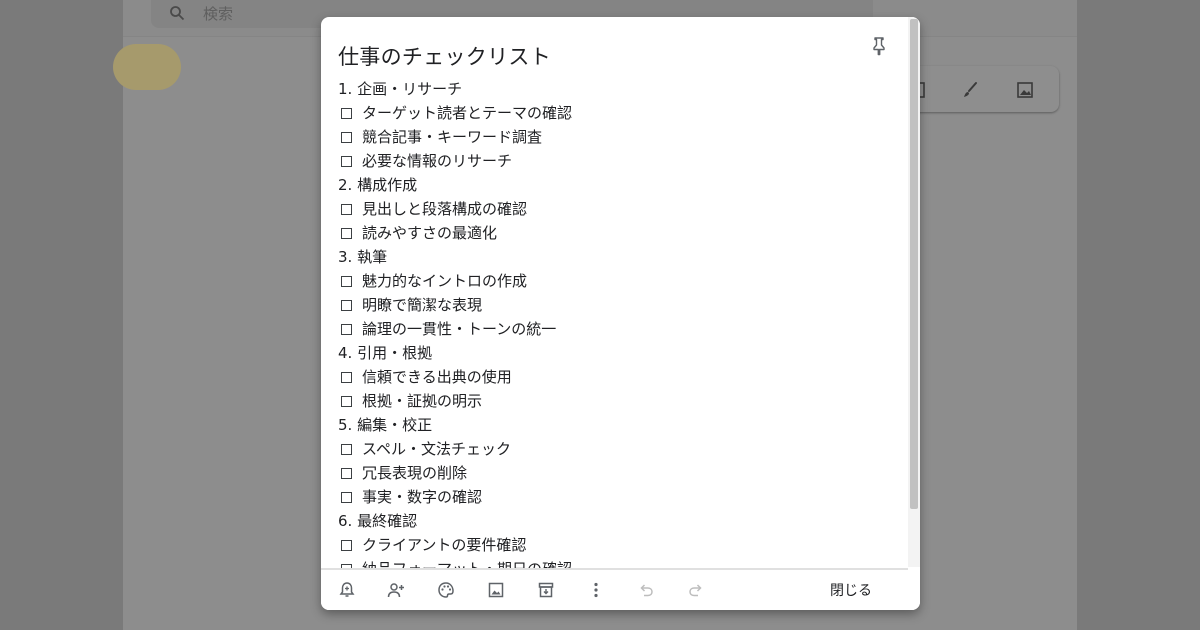 The width and height of the screenshot is (1200, 630). What do you see at coordinates (430, 233) in the screenshot?
I see `checklist-item-text: 読みやすさの最適化` at bounding box center [430, 233].